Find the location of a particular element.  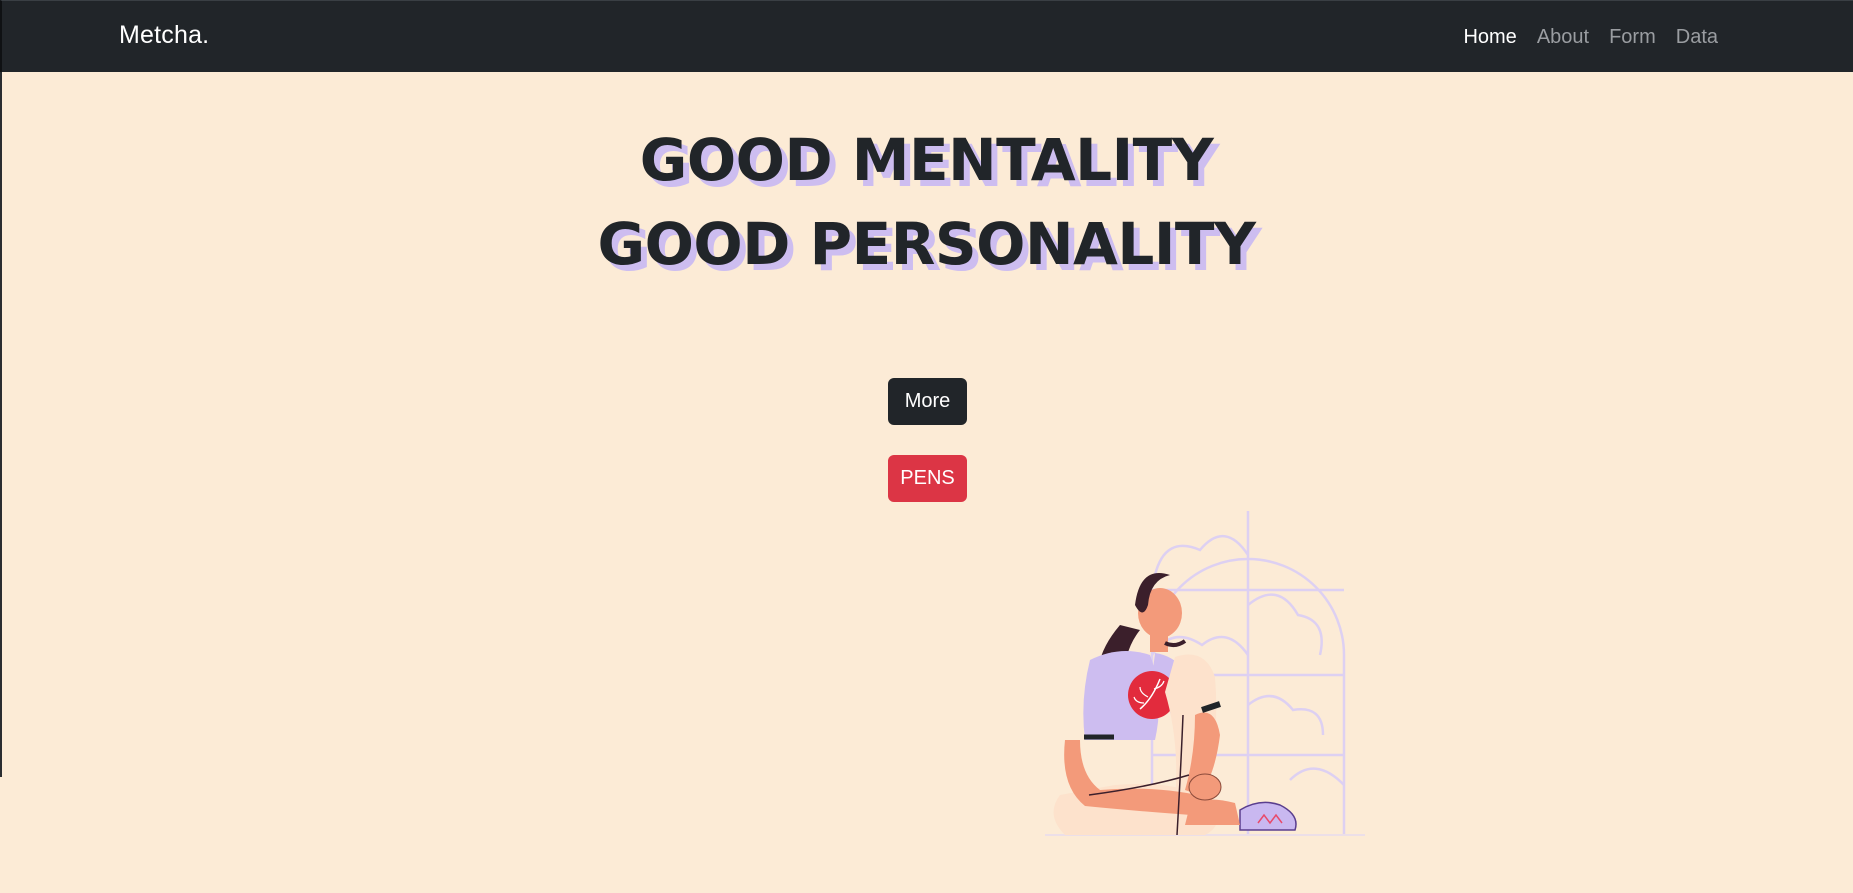

nav-links: Home About Form Data is located at coordinates (1590, 37).